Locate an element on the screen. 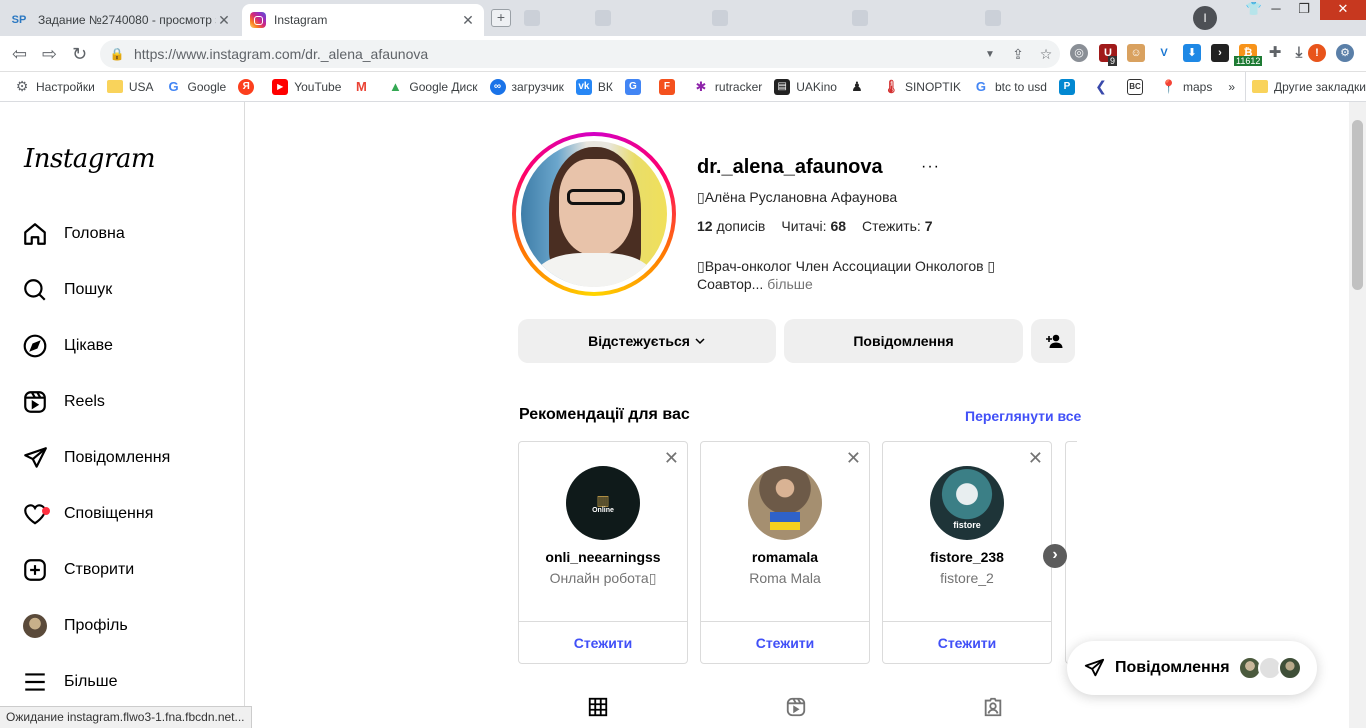  bookmark-item: ▶ YouTube is located at coordinates (306, 87).